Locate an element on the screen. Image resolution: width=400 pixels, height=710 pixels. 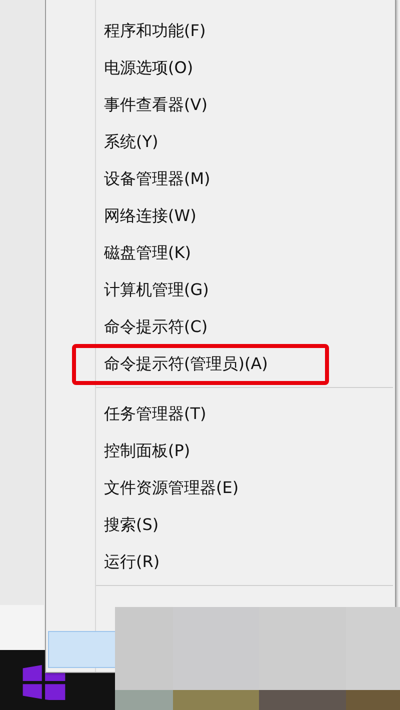
menu-item: 设备管理器(M) is located at coordinates (157, 179).